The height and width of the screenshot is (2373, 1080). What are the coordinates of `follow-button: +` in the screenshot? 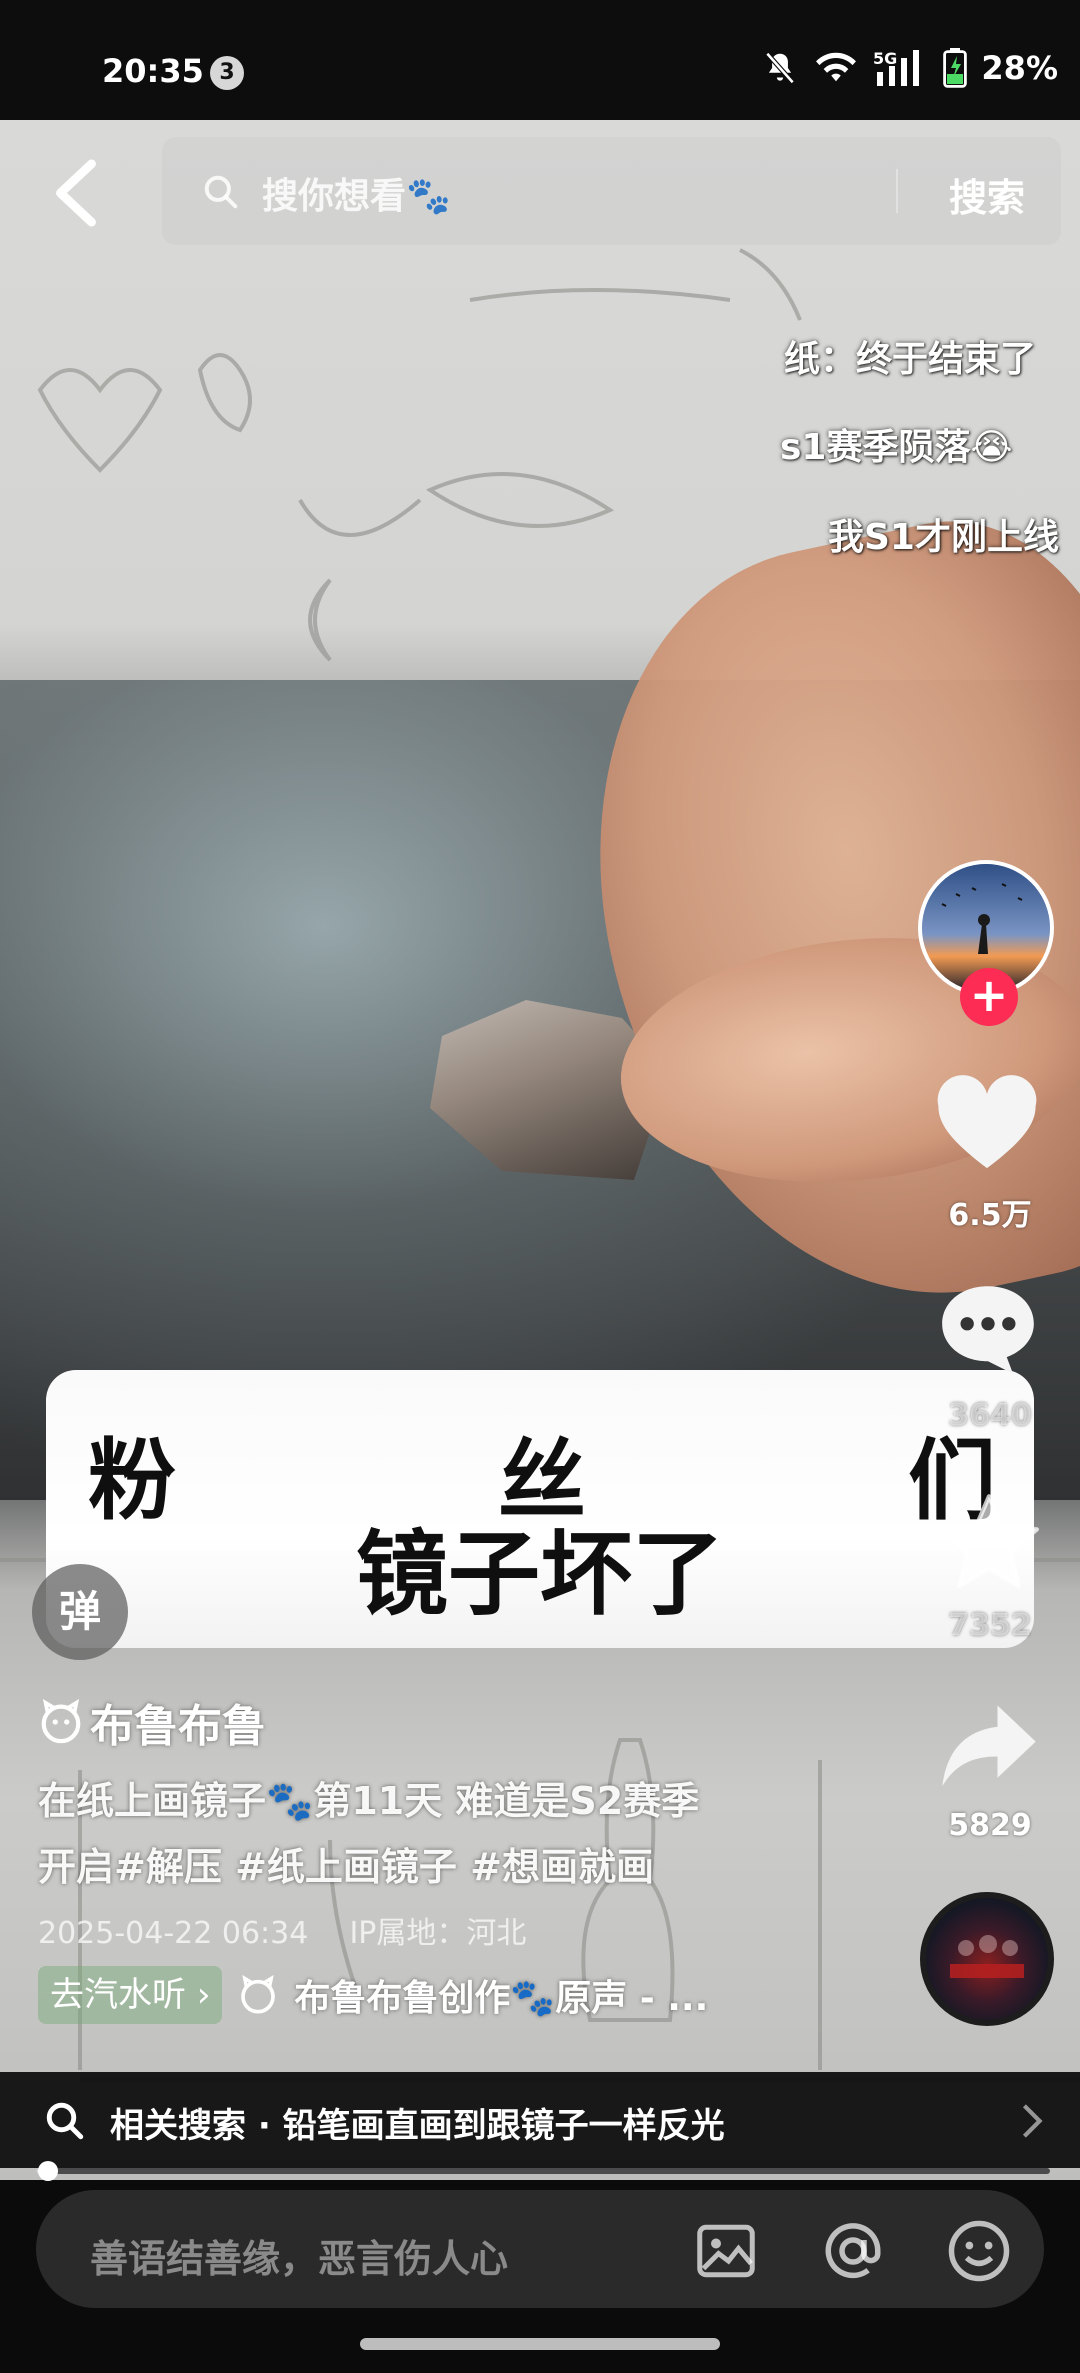 It's located at (989, 997).